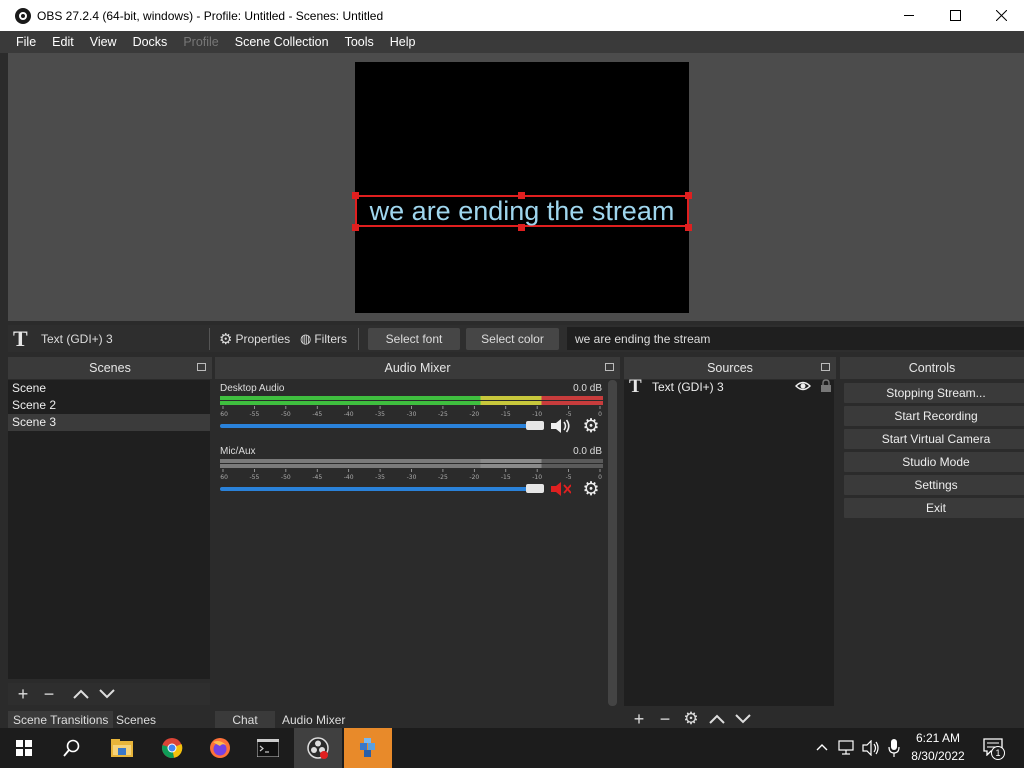 This screenshot has height=768, width=1024. Describe the element at coordinates (909, 15) in the screenshot. I see `minimize-button` at that location.